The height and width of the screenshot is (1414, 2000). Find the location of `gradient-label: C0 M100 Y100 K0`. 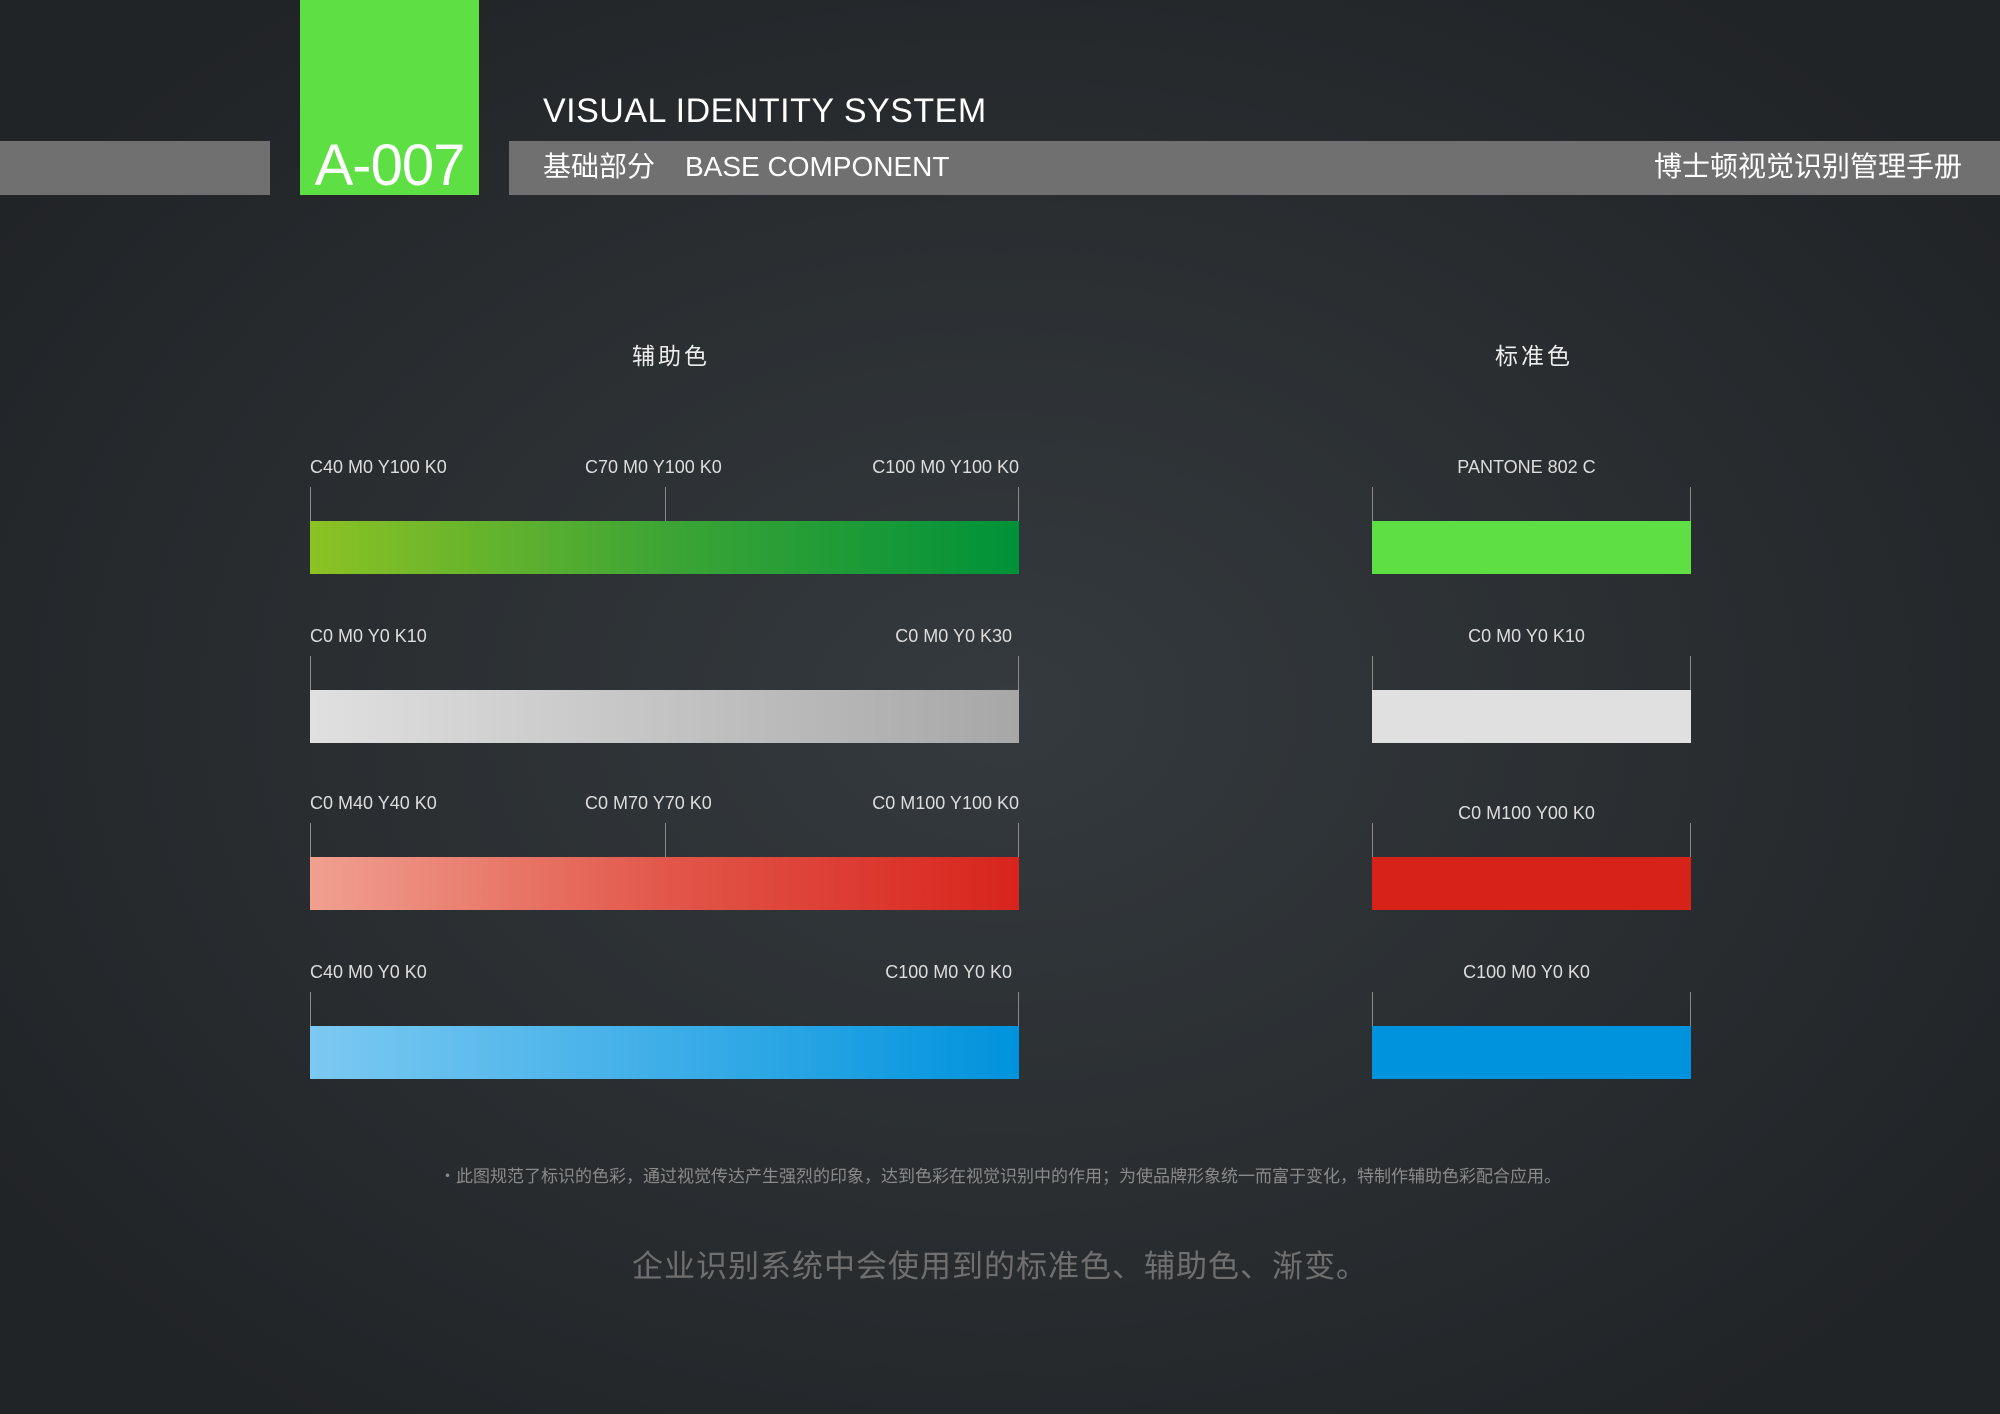

gradient-label: C0 M100 Y100 K0 is located at coordinates (945, 803).